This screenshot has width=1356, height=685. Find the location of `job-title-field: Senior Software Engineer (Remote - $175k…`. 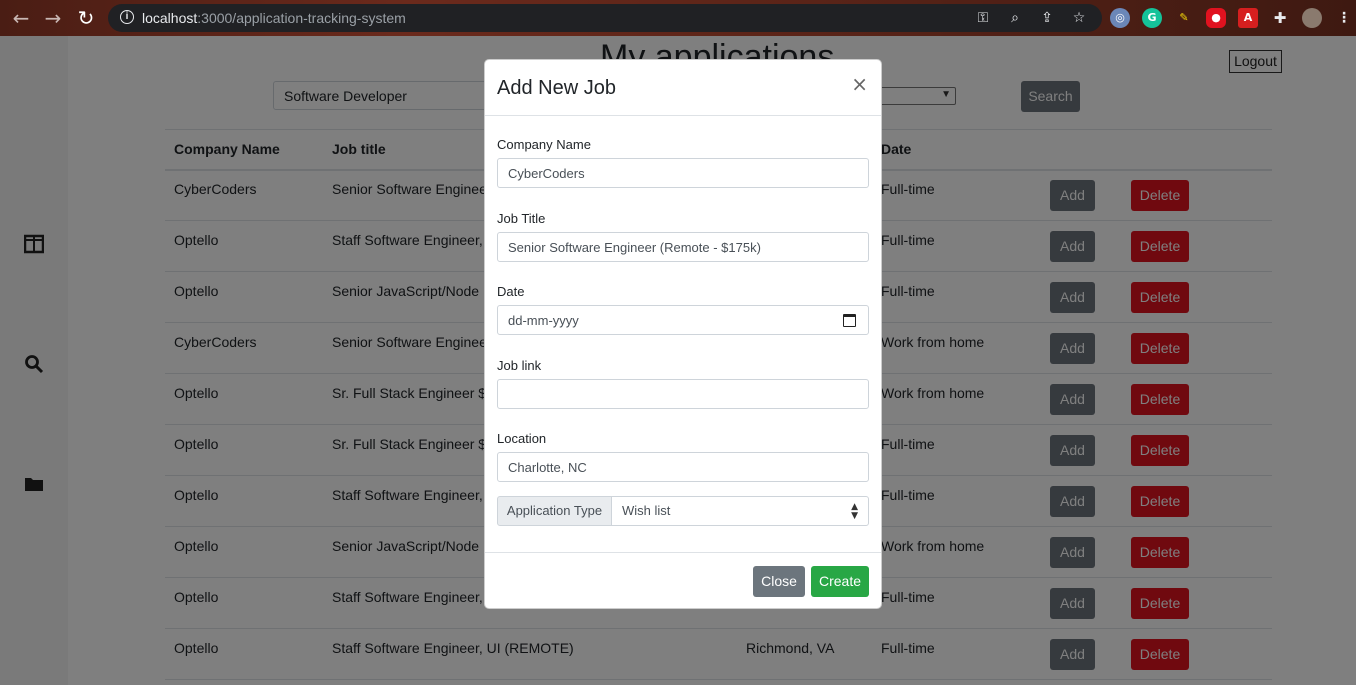

job-title-field: Senior Software Engineer (Remote - $175k… is located at coordinates (683, 247).